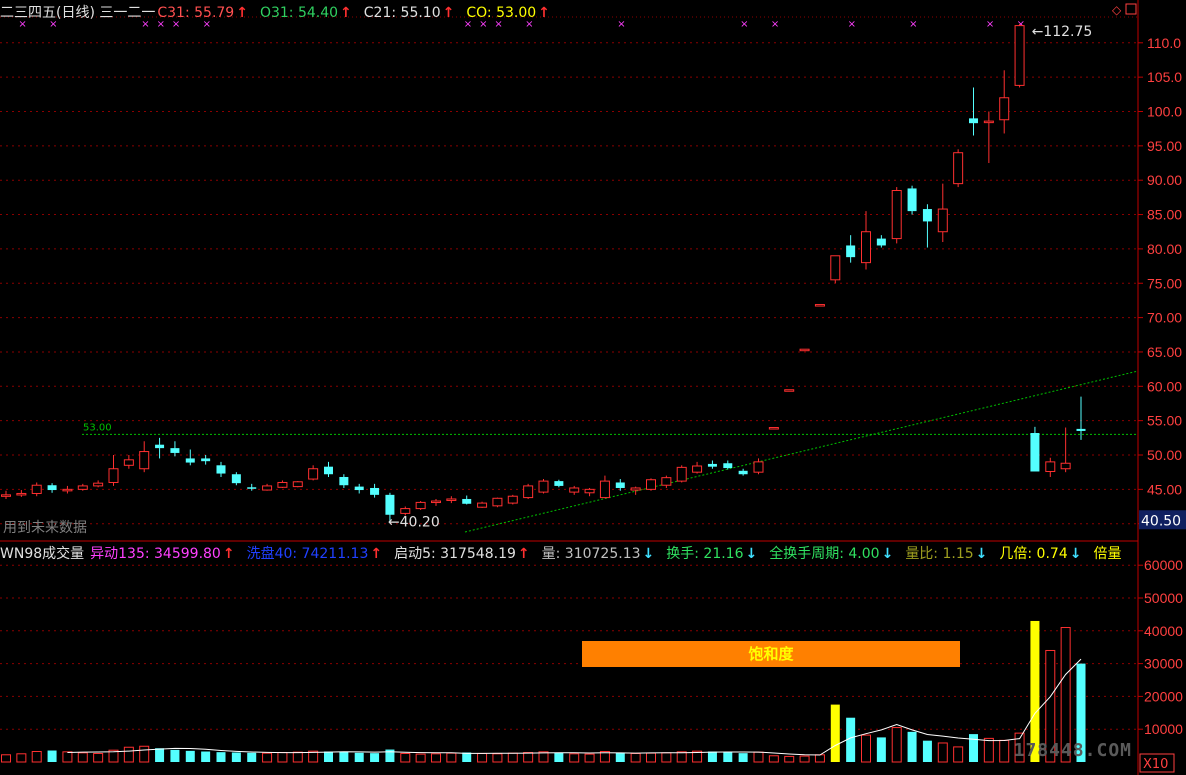 The width and height of the screenshot is (1186, 775). I want to click on price-tick-label: 75.00, so click(1164, 283).